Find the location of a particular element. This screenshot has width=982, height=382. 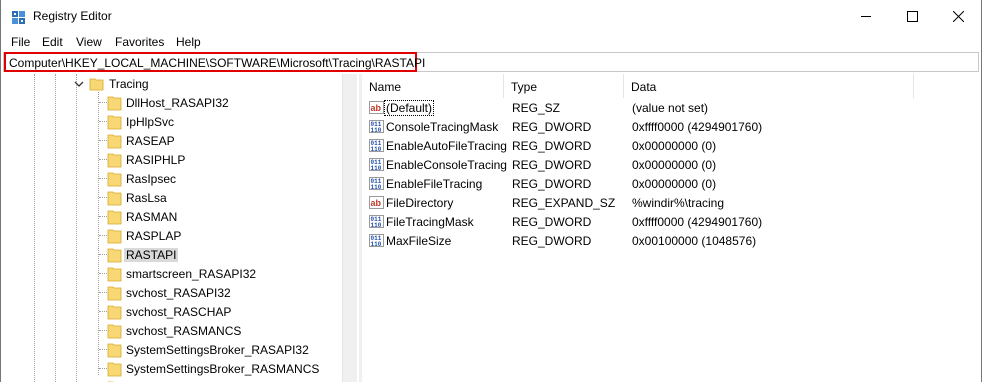

minimize-button is located at coordinates (866, 16).